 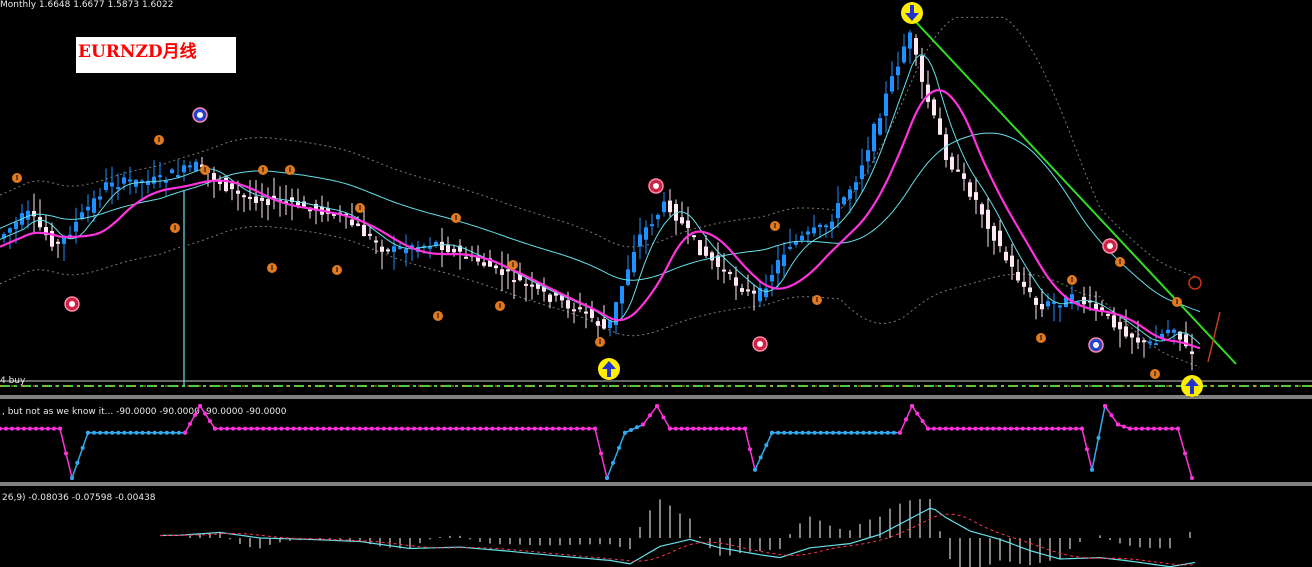 I want to click on main-header: Monthly 1.6648 1.6677 1.5873 1.6022, so click(x=86, y=5).